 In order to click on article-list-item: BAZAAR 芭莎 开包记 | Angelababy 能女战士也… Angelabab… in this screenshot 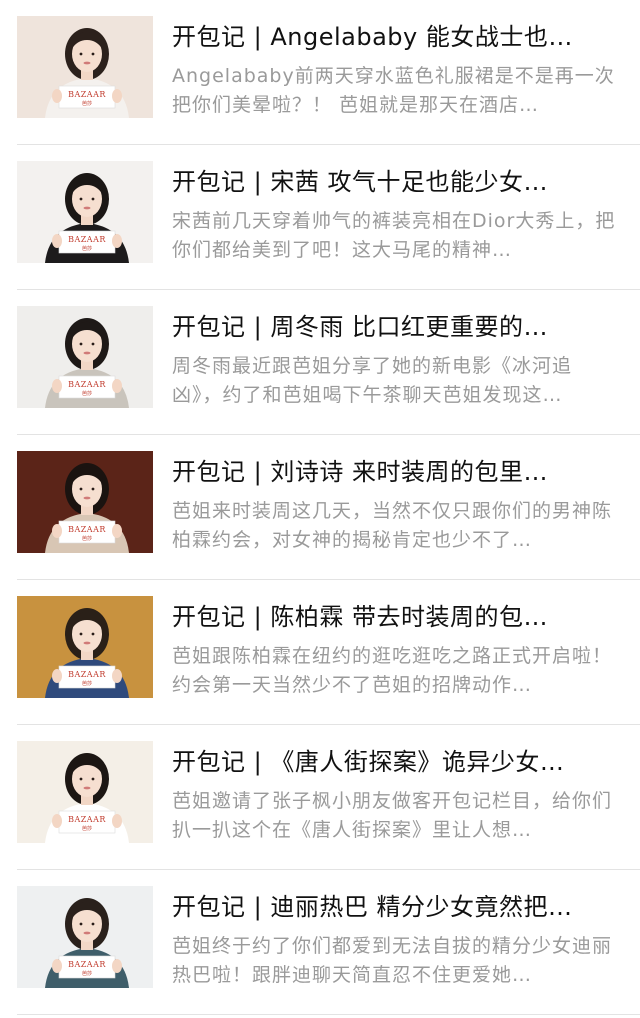, I will do `click(320, 72)`.